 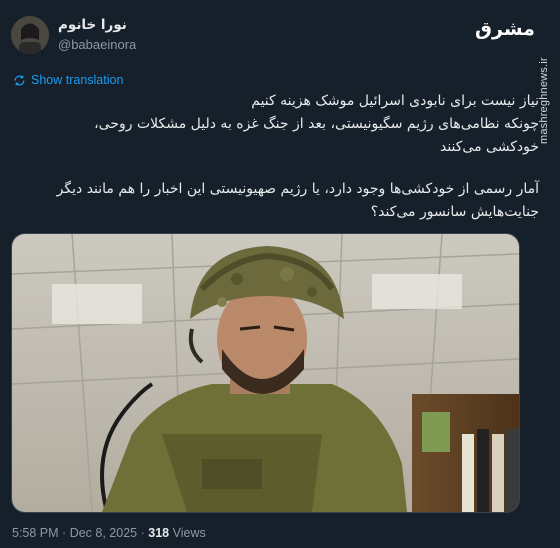 I want to click on tweet-line: خودکشی می‌کنند, so click(x=489, y=147).